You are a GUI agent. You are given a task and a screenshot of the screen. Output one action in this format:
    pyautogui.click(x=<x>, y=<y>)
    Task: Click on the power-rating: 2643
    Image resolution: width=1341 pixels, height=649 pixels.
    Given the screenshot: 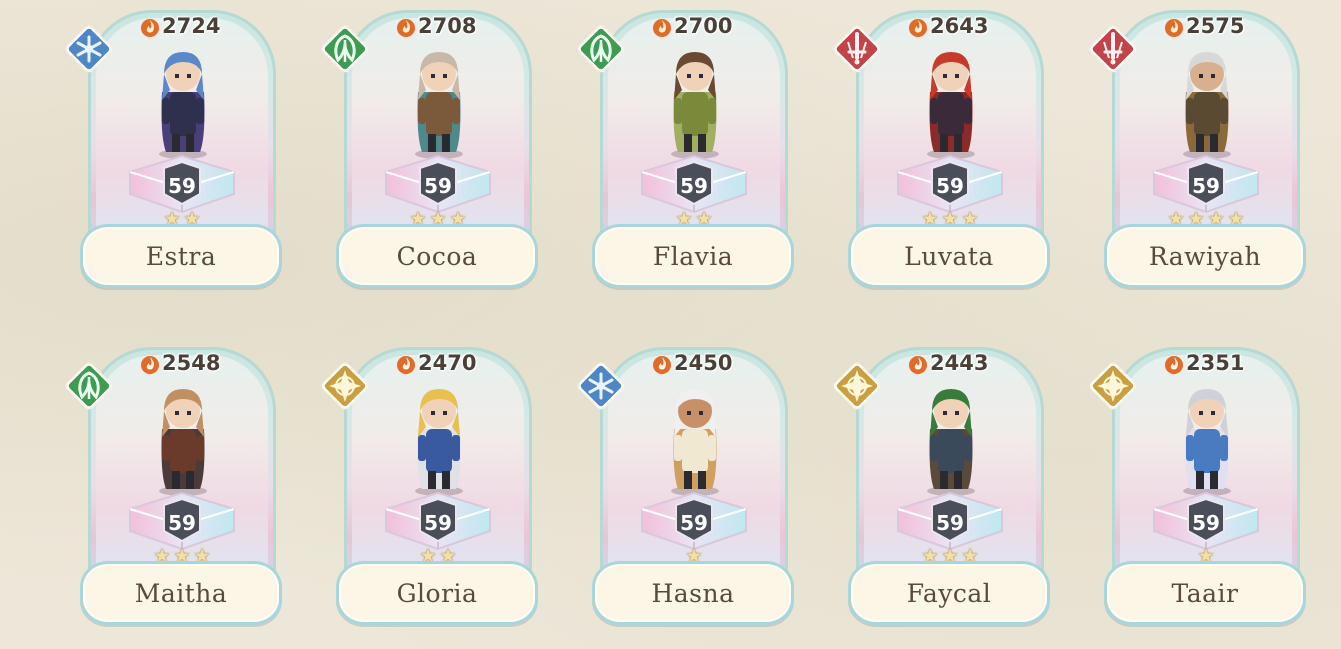 What is the action you would take?
    pyautogui.click(x=948, y=26)
    